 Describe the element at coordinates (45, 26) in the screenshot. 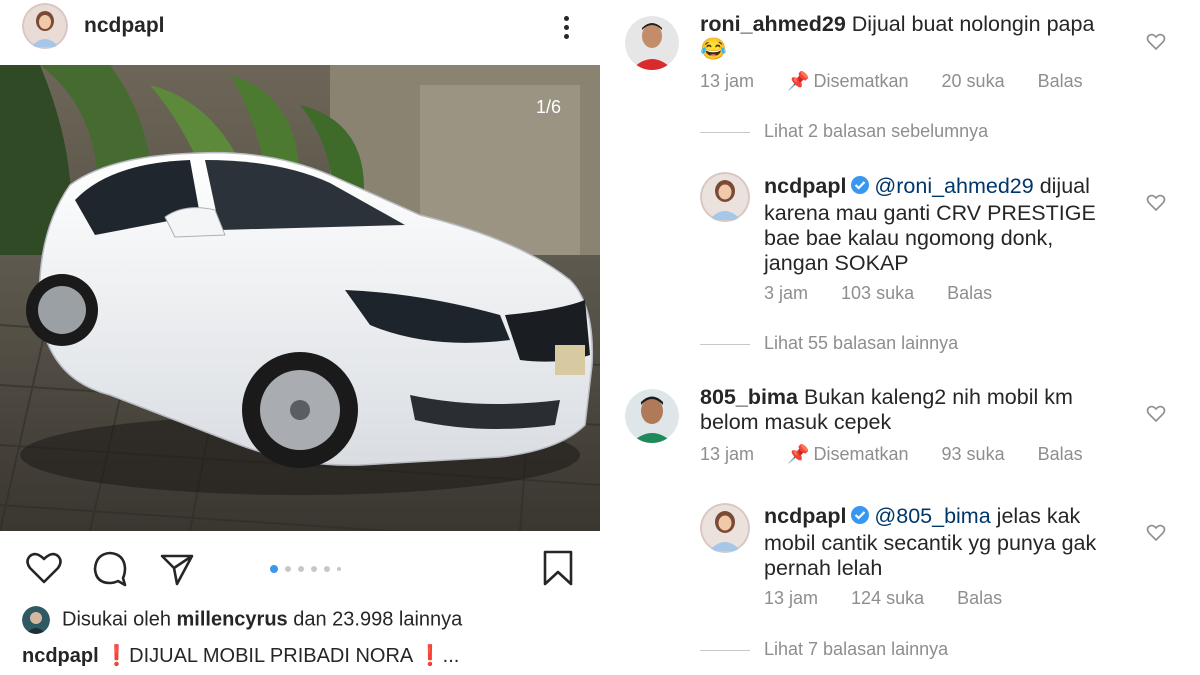

I see `post-author-avatar` at that location.